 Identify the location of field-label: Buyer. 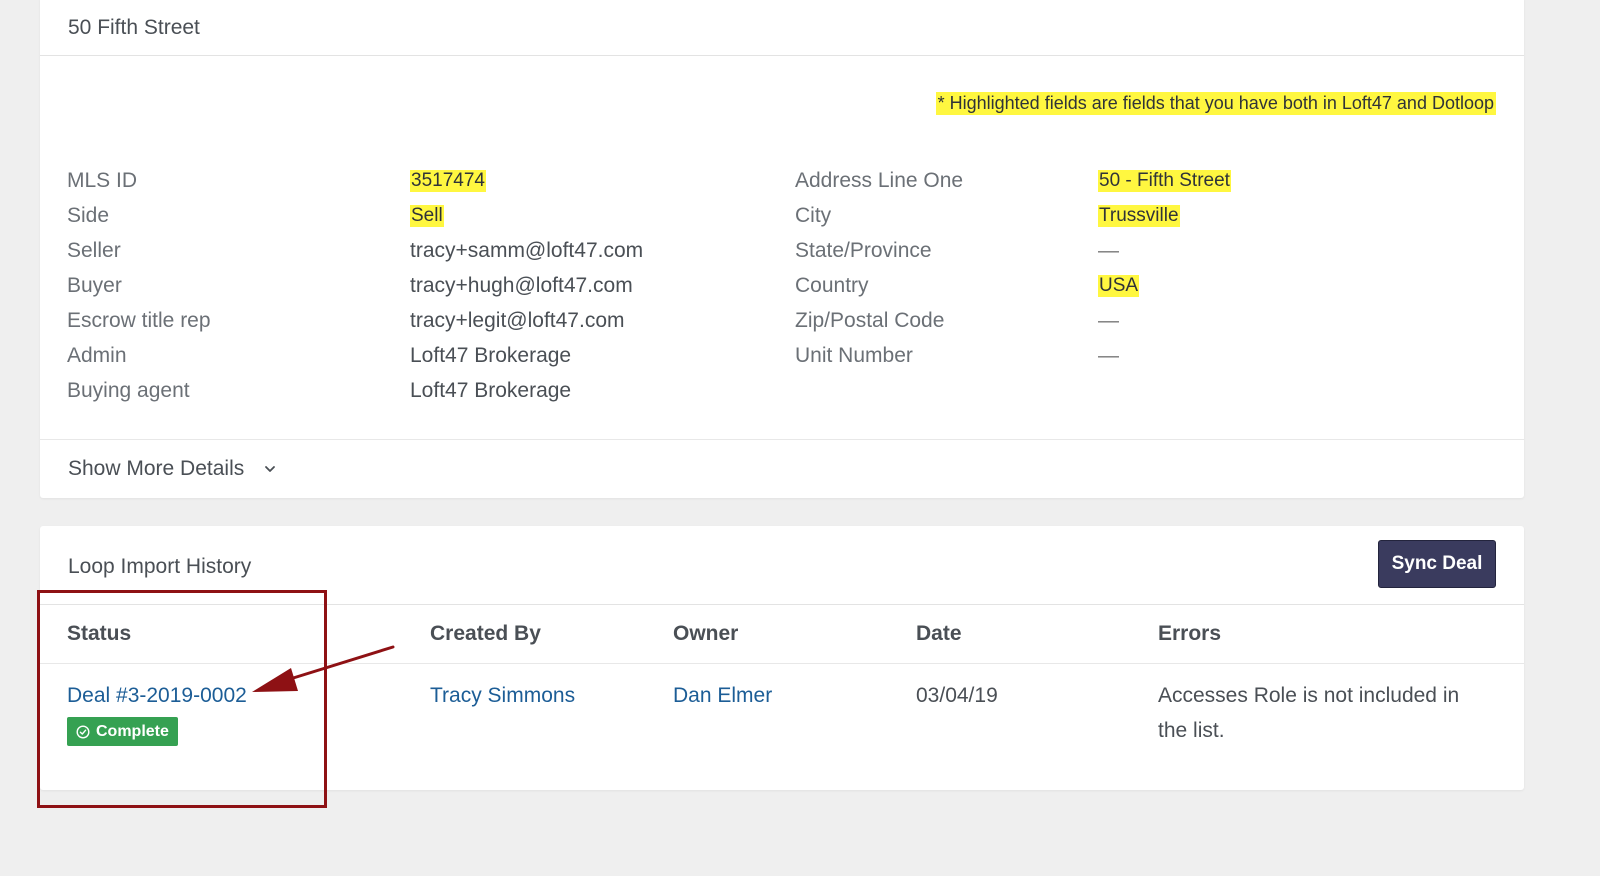
(94, 285).